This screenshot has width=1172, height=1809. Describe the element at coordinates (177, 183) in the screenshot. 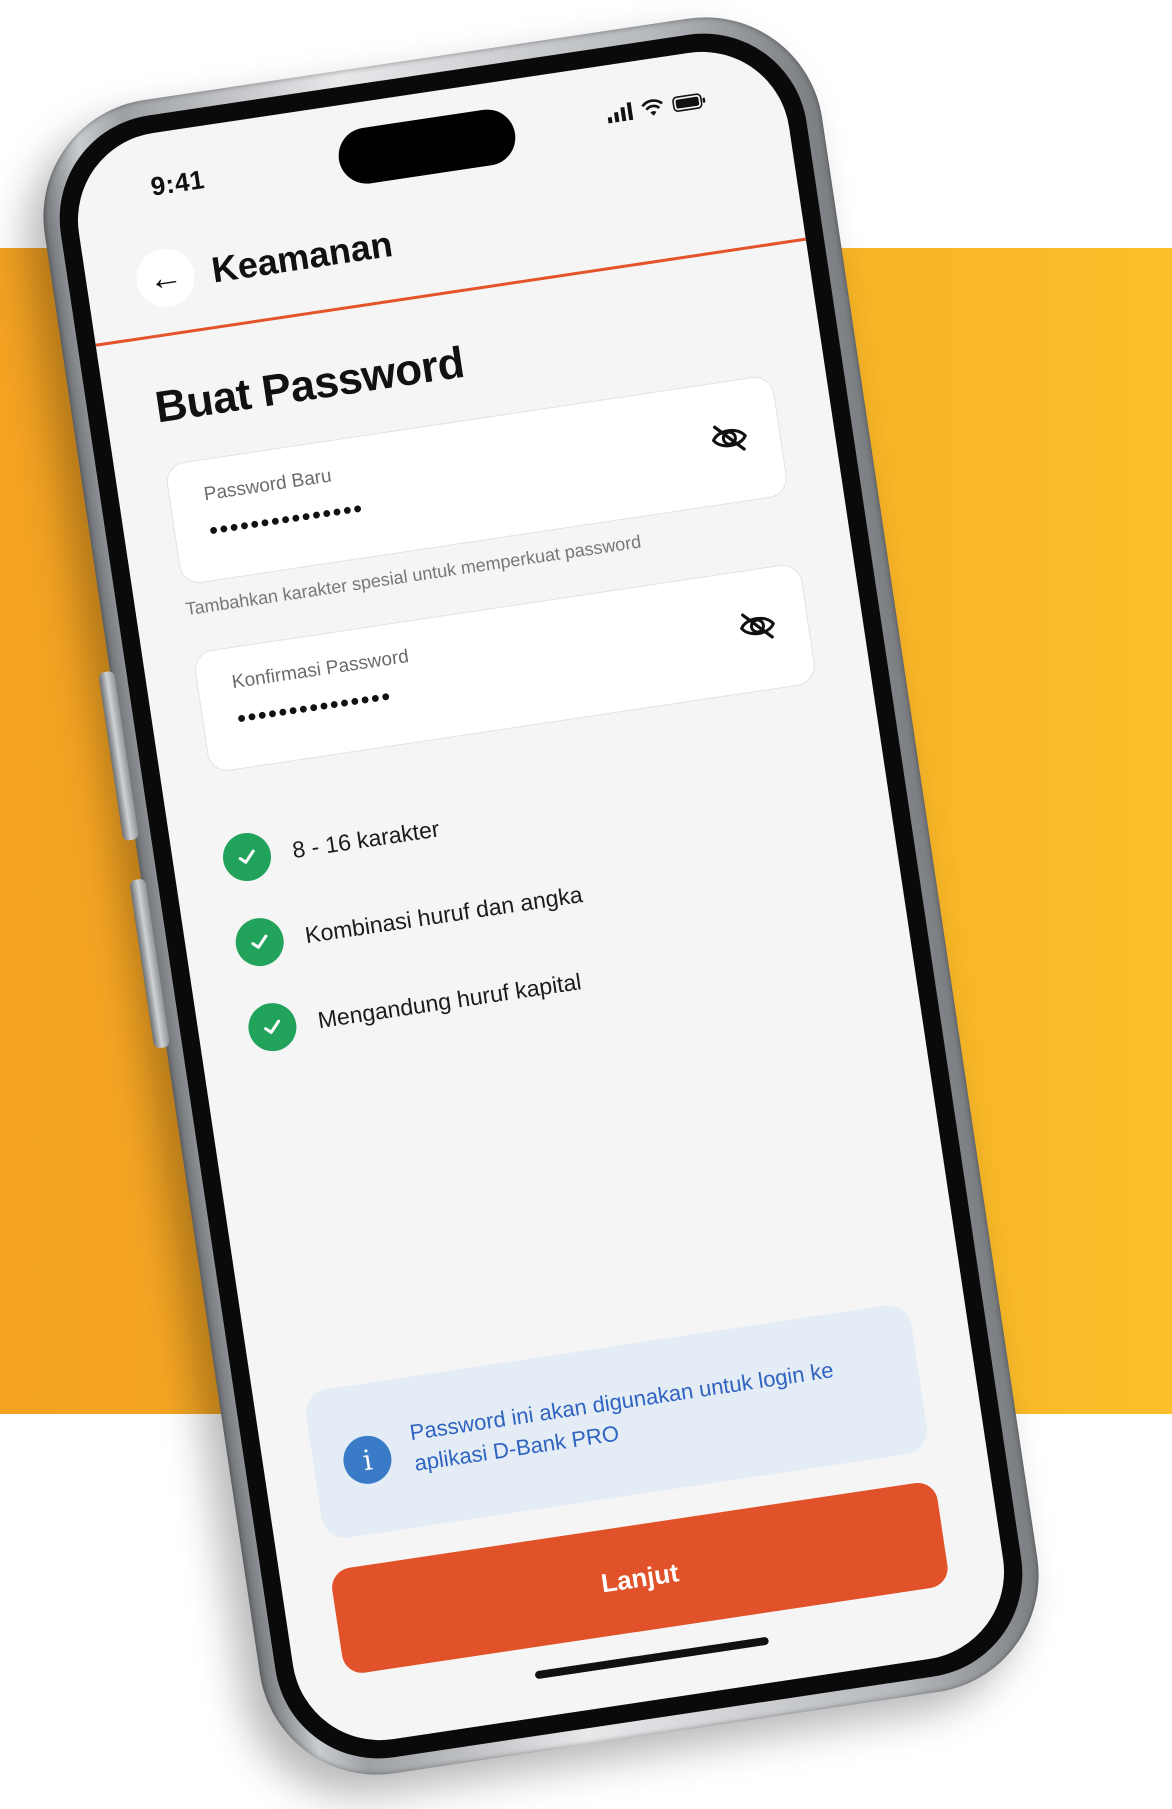

I see `status-time: 9:41` at that location.